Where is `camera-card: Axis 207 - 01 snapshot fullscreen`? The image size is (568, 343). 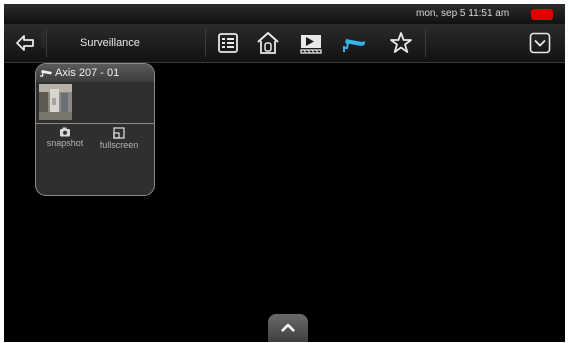
camera-card: Axis 207 - 01 snapshot fullscreen is located at coordinates (95, 129).